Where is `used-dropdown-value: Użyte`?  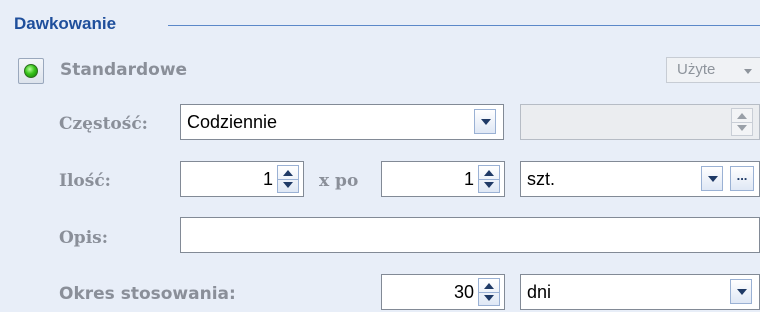 used-dropdown-value: Użyte is located at coordinates (696, 69).